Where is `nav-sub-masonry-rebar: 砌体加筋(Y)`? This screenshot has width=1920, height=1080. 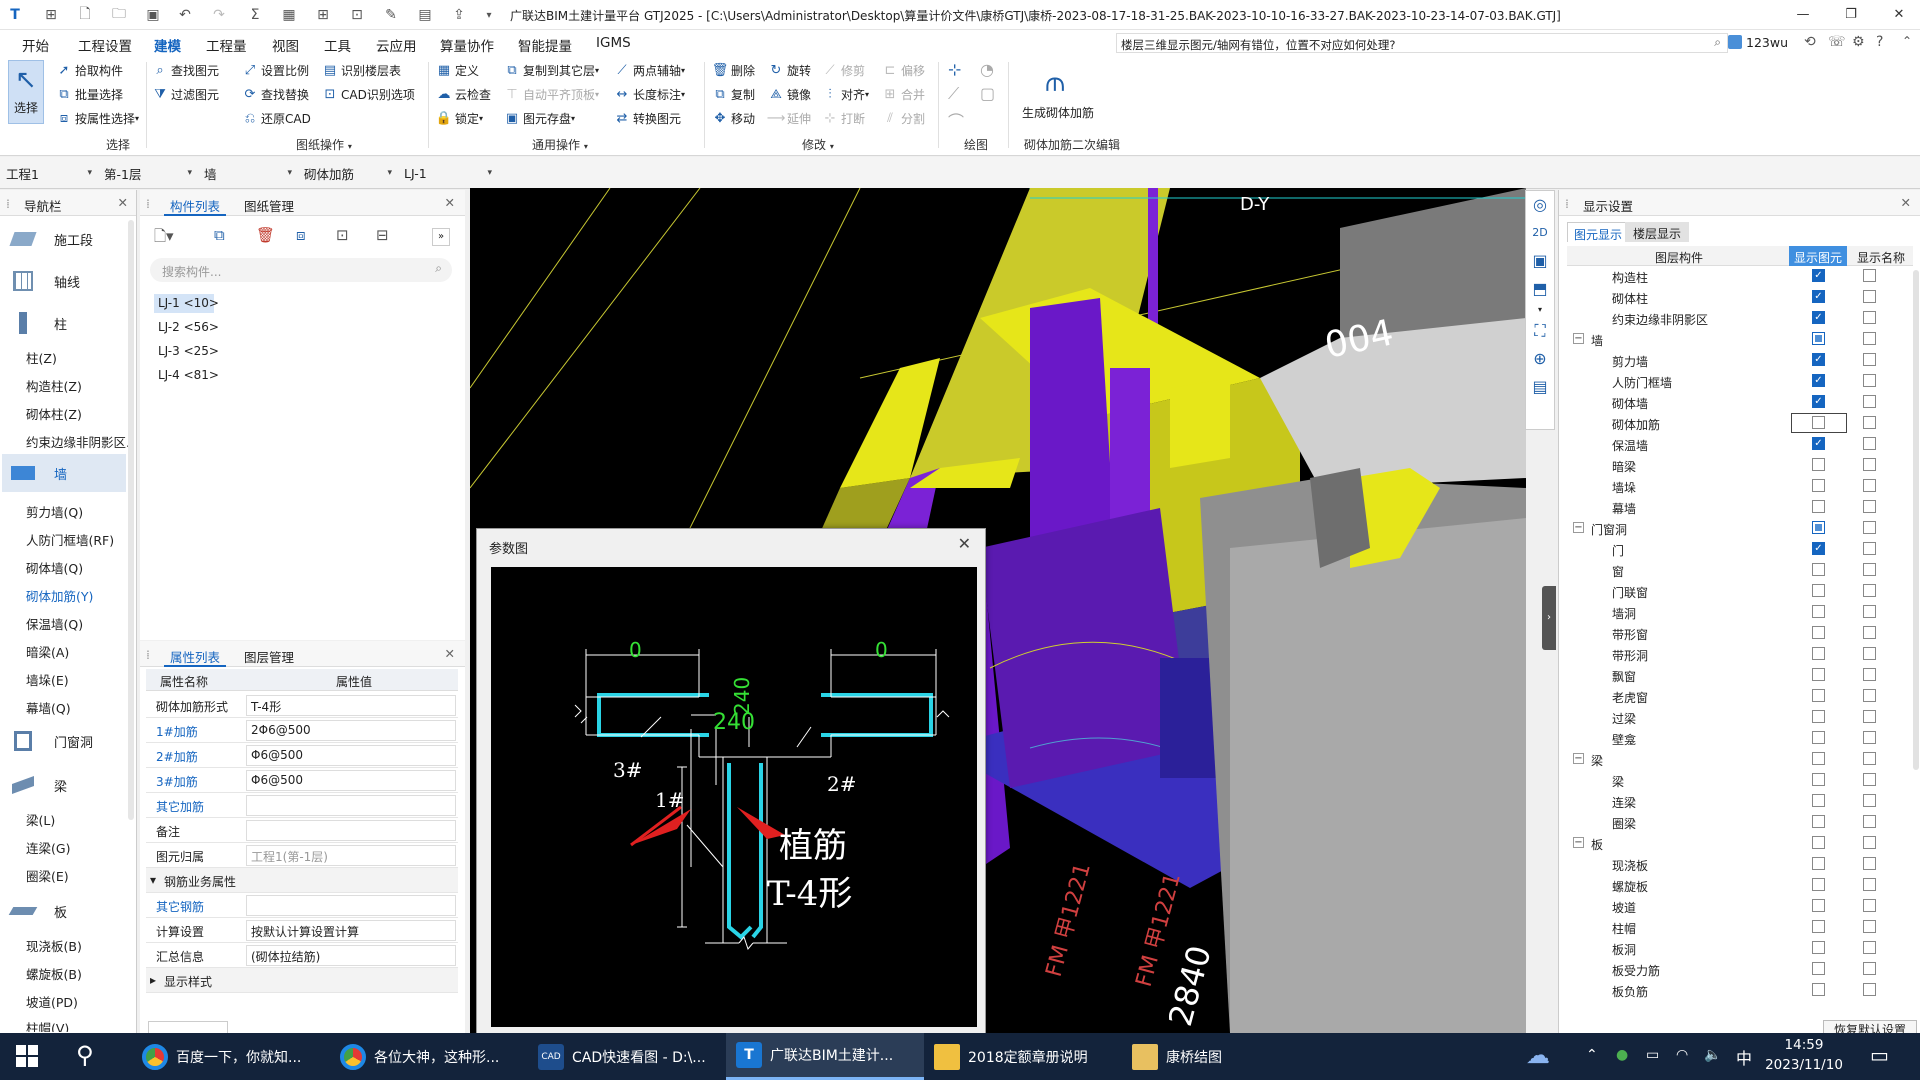
nav-sub-masonry-rebar: 砌体加筋(Y) is located at coordinates (59, 595).